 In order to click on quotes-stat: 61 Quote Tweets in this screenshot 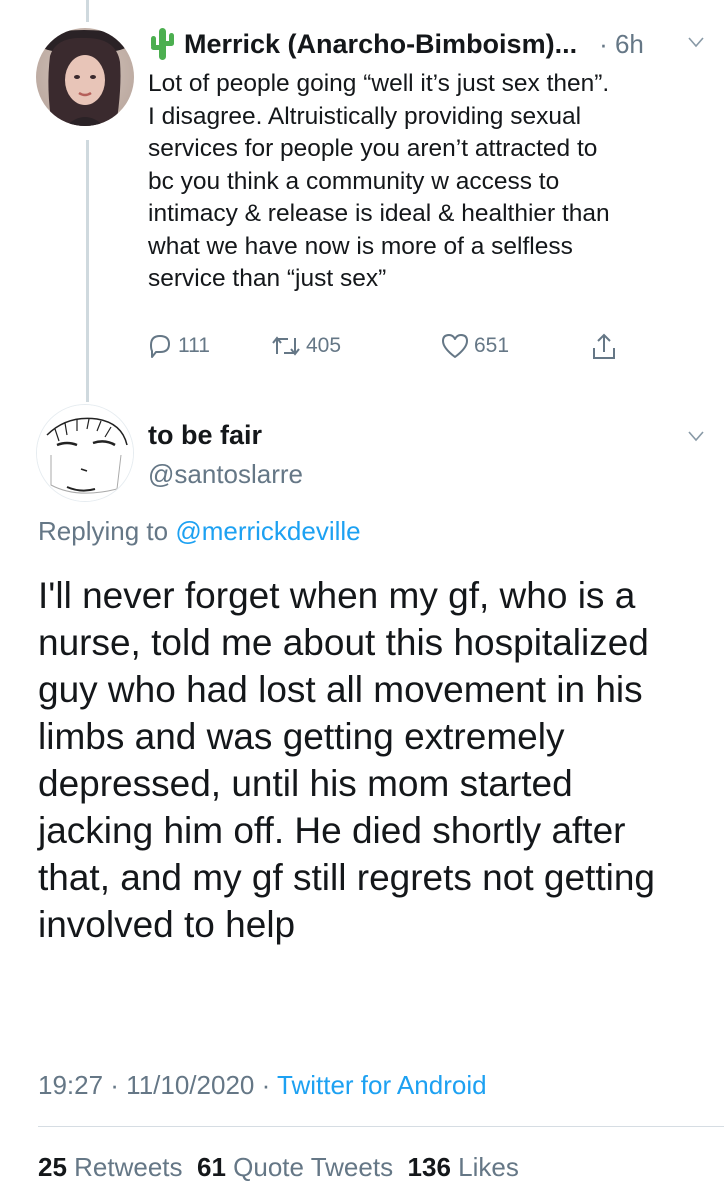, I will do `click(295, 1167)`.